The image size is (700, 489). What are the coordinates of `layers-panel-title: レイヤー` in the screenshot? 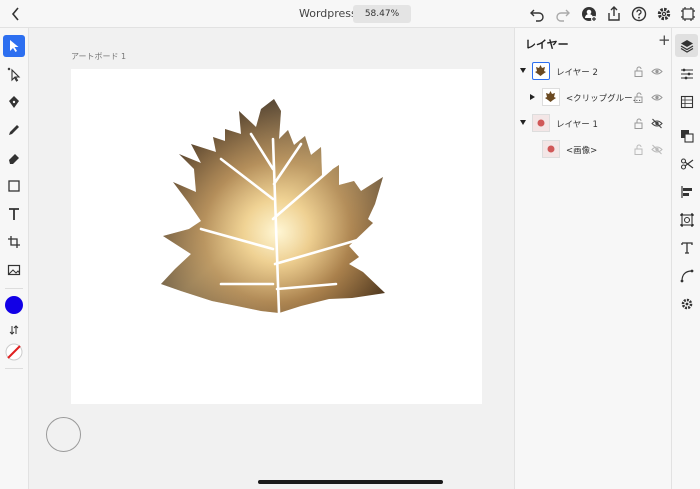 It's located at (547, 44).